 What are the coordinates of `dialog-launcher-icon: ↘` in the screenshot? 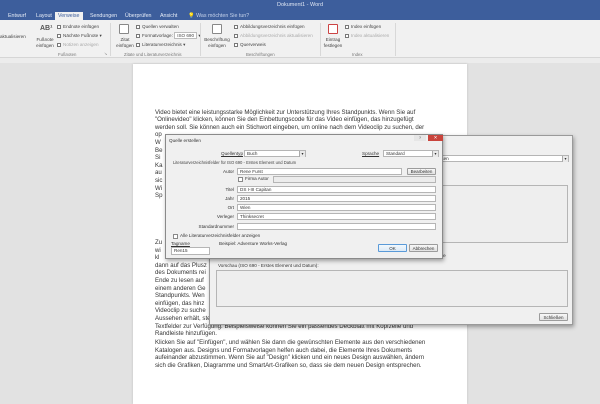 It's located at (105, 53).